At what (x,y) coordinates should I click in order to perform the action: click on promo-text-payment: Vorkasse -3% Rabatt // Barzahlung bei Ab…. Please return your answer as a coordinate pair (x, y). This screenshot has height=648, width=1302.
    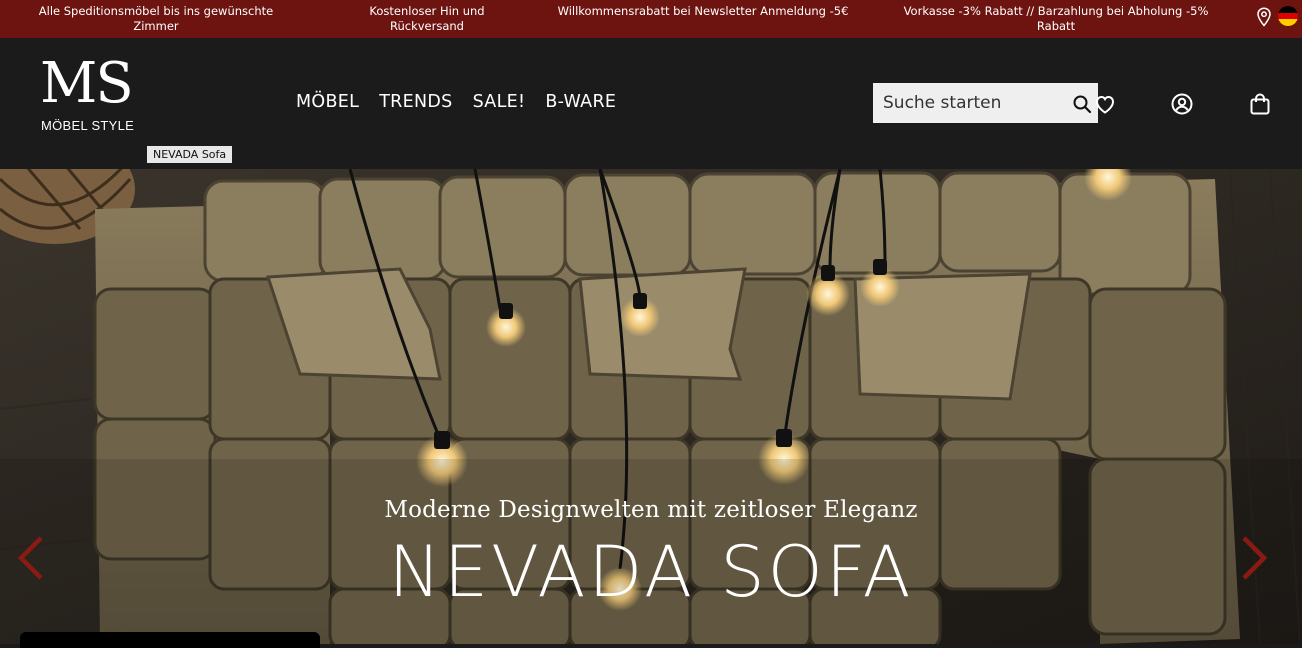
    Looking at the image, I should click on (1056, 18).